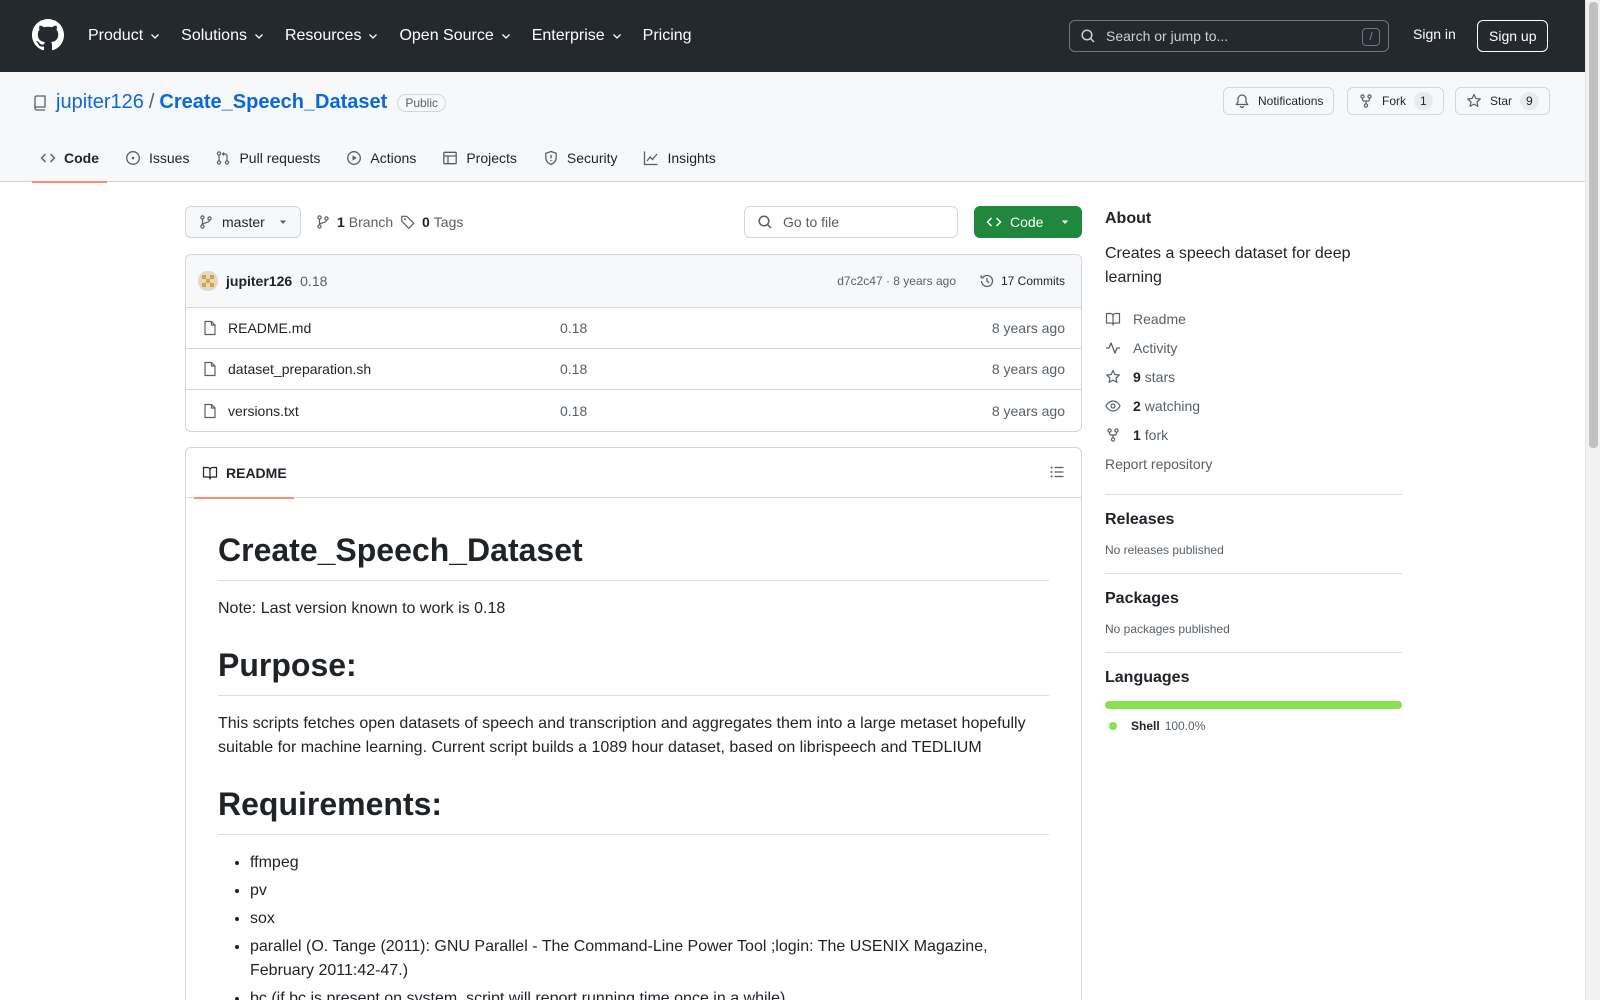  What do you see at coordinates (851, 222) in the screenshot?
I see `go-to-file-input: Go to file` at bounding box center [851, 222].